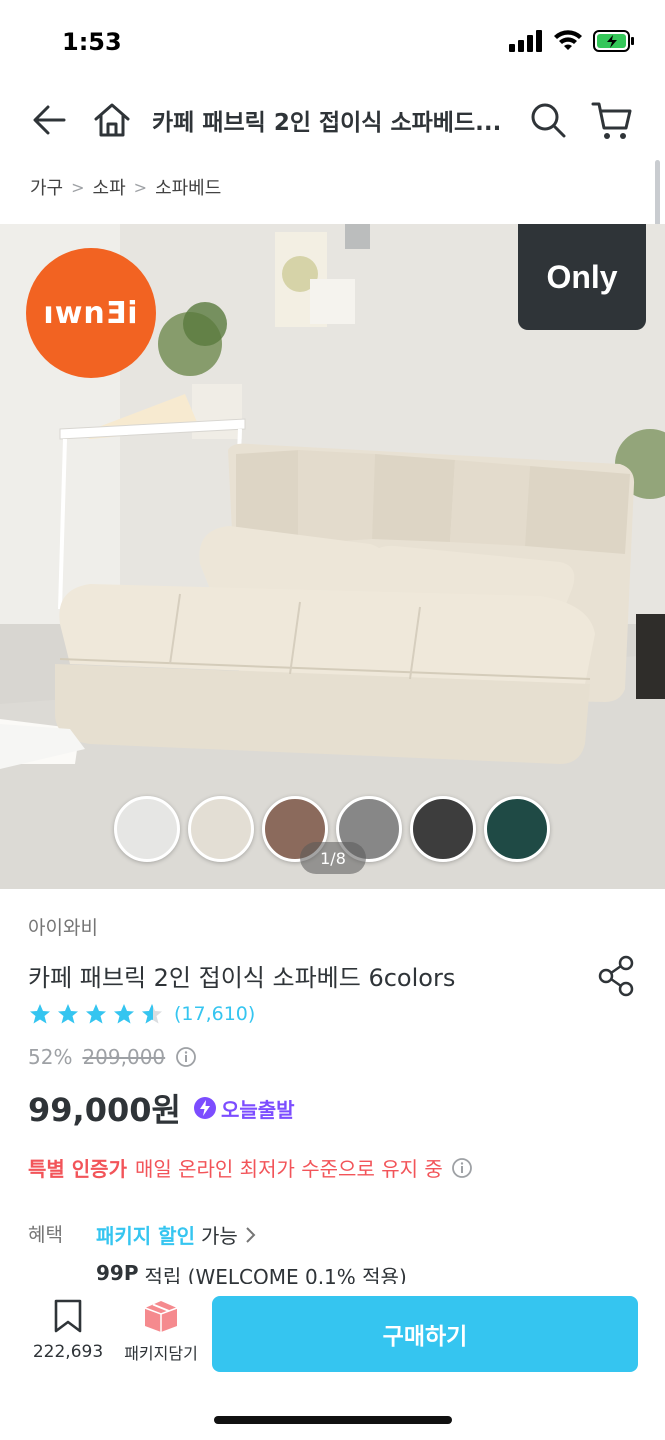 The image size is (665, 1440). Describe the element at coordinates (152, 1014) in the screenshot. I see `half-star-icon` at that location.